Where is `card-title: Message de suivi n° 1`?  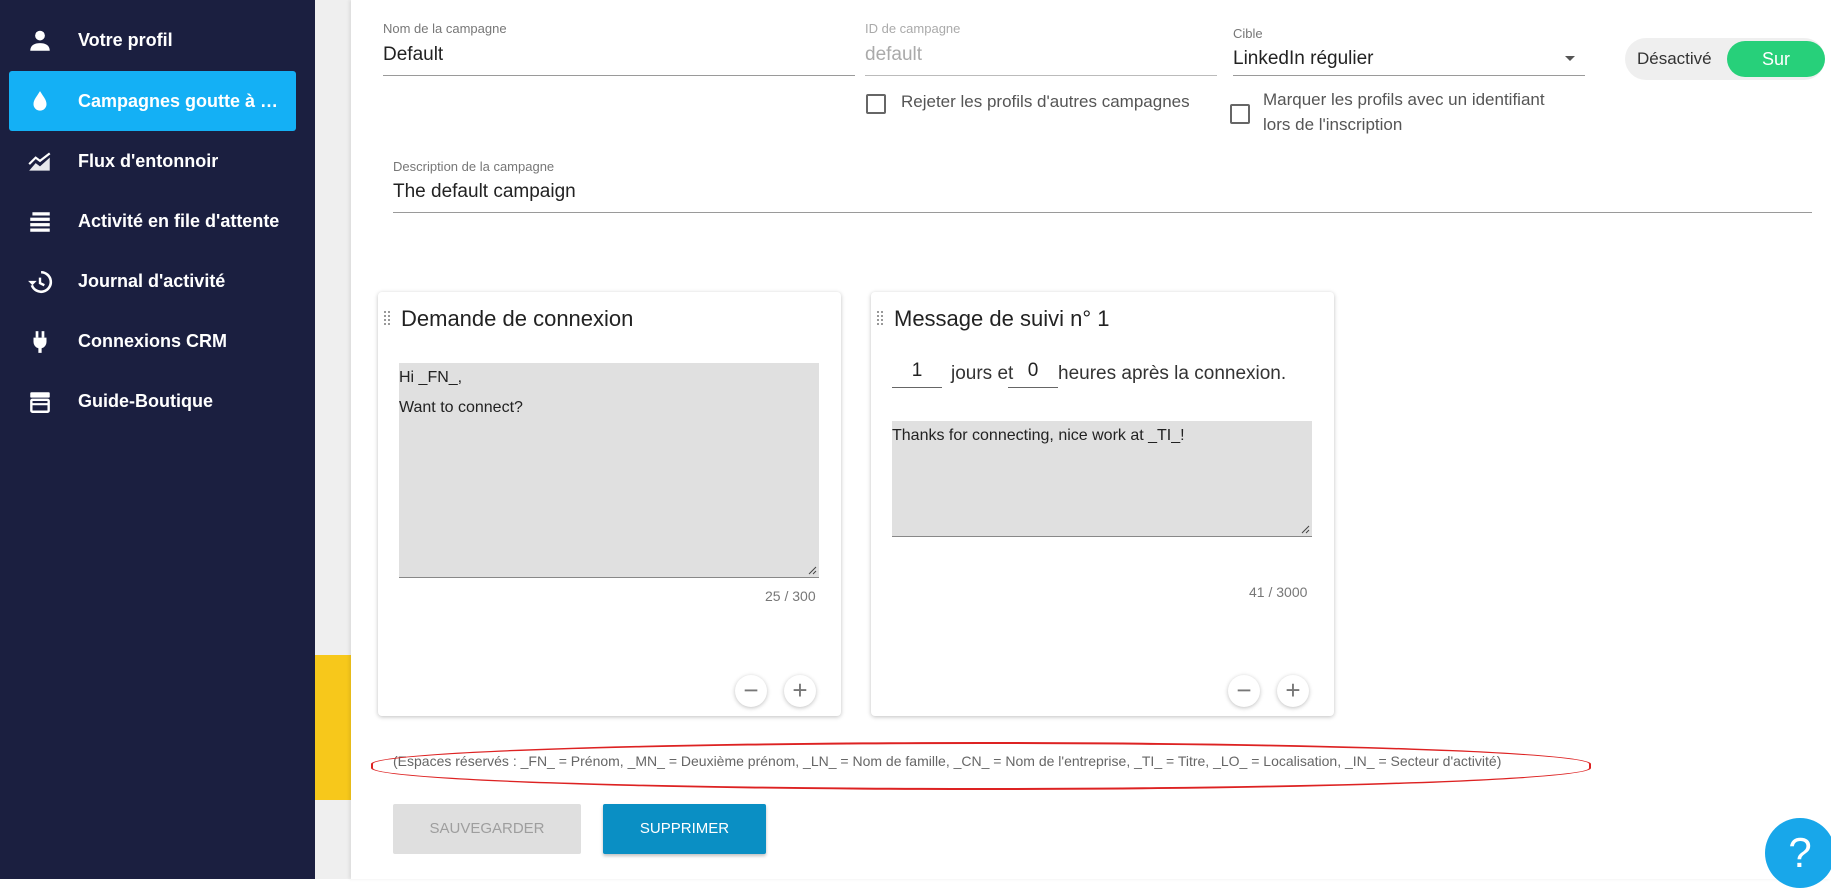
card-title: Message de suivi n° 1 is located at coordinates (1002, 318).